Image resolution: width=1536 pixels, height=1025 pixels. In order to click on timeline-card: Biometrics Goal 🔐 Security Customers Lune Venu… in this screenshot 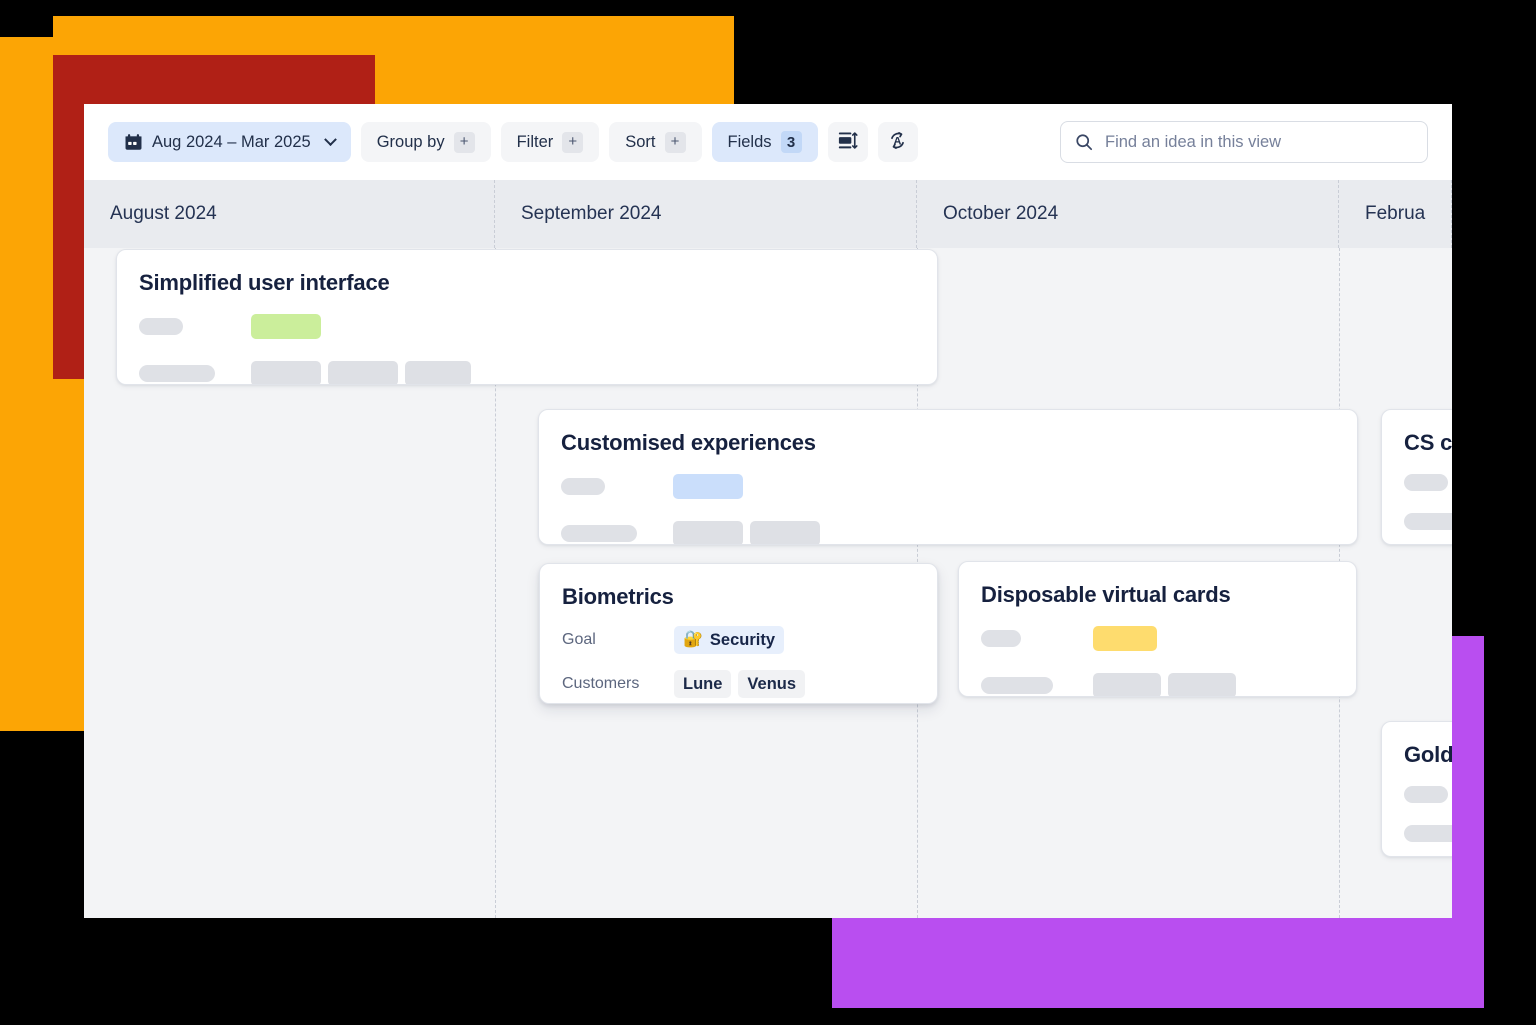, I will do `click(738, 633)`.